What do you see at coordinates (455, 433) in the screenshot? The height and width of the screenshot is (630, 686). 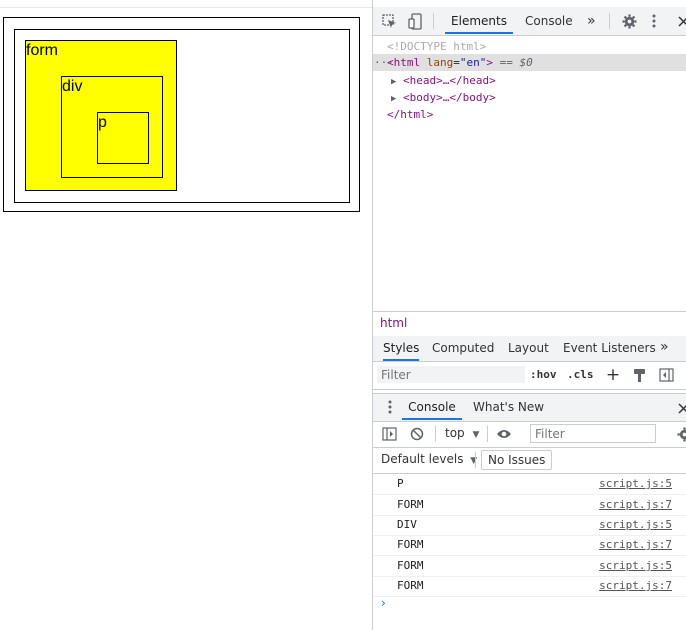 I see `context-value: top` at bounding box center [455, 433].